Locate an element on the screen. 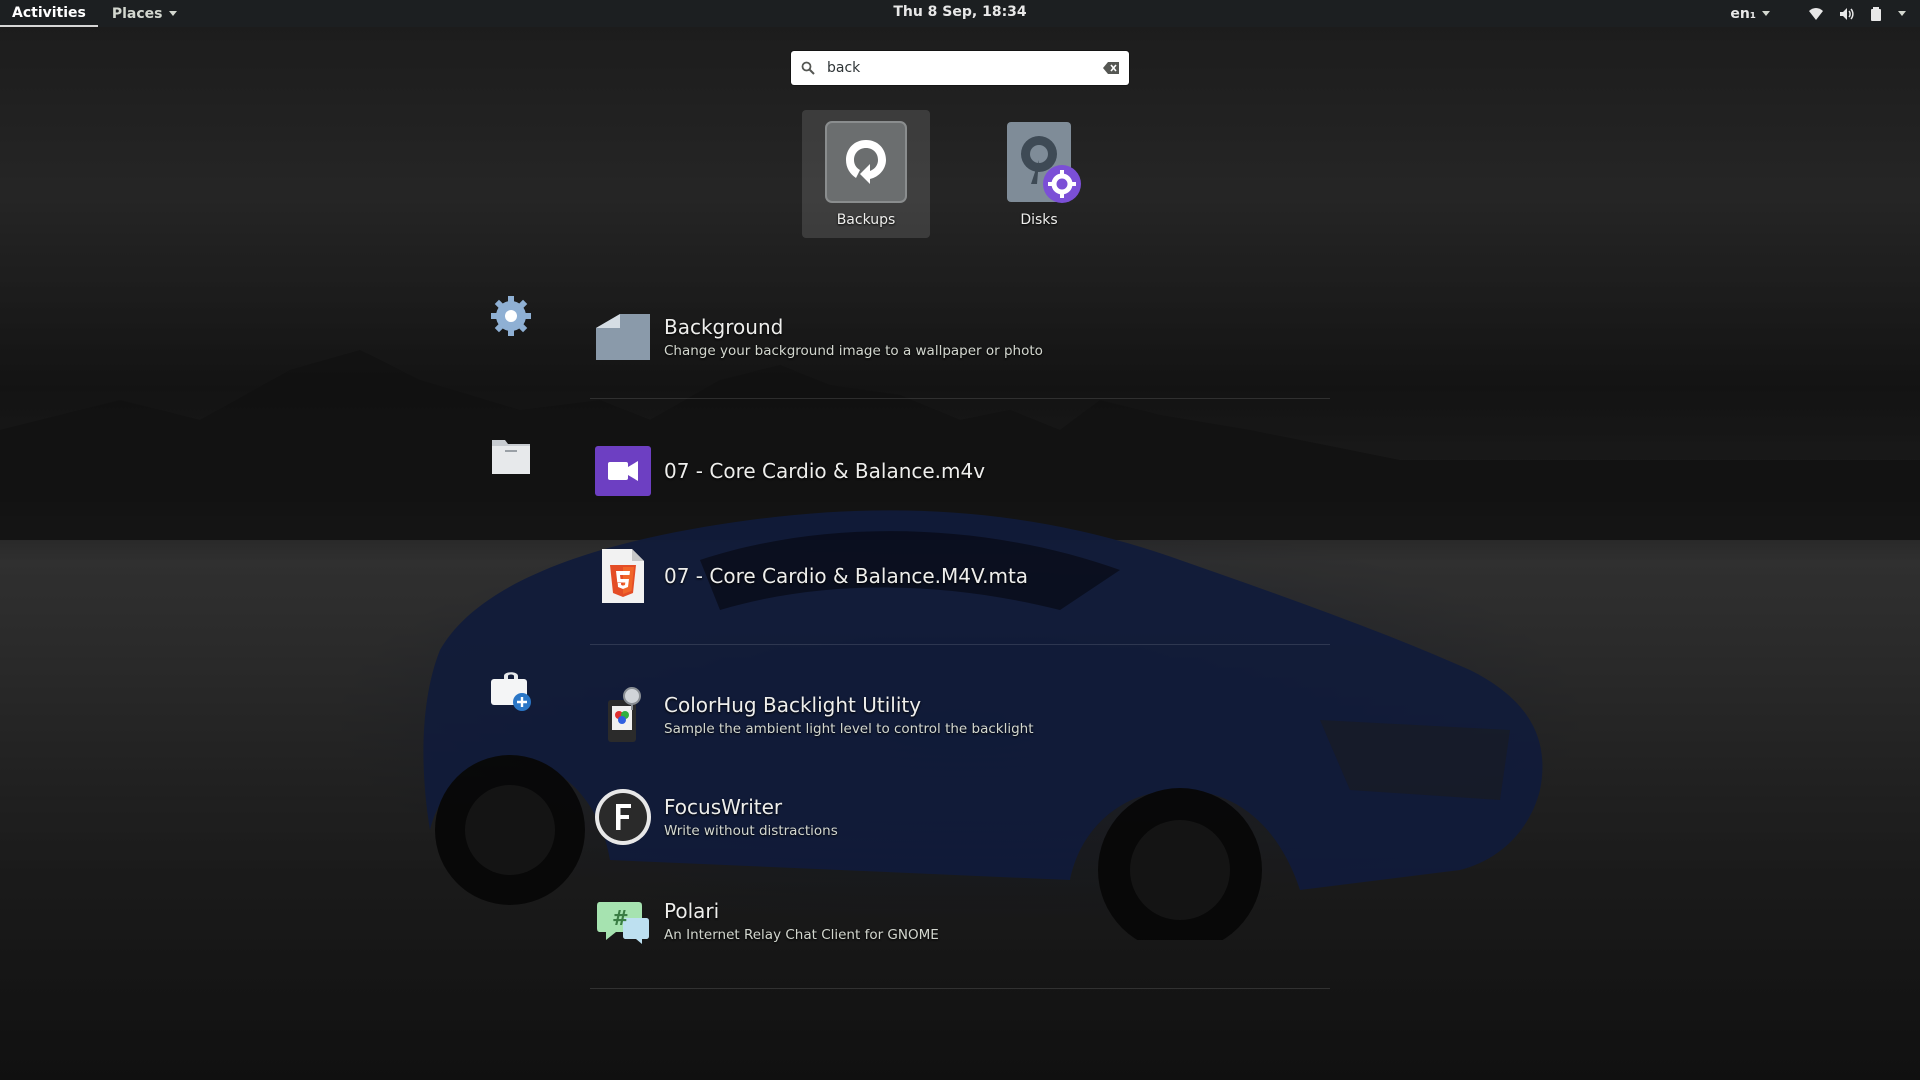 The image size is (1920, 1080). activities-button: Activities is located at coordinates (49, 13).